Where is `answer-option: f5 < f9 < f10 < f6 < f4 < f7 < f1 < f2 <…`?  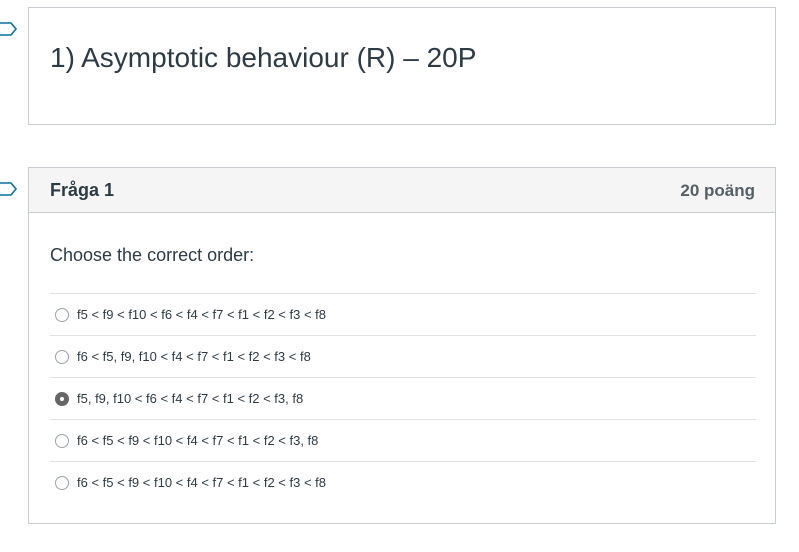
answer-option: f5 < f9 < f10 < f6 < f4 < f7 < f1 < f2 <… is located at coordinates (403, 314).